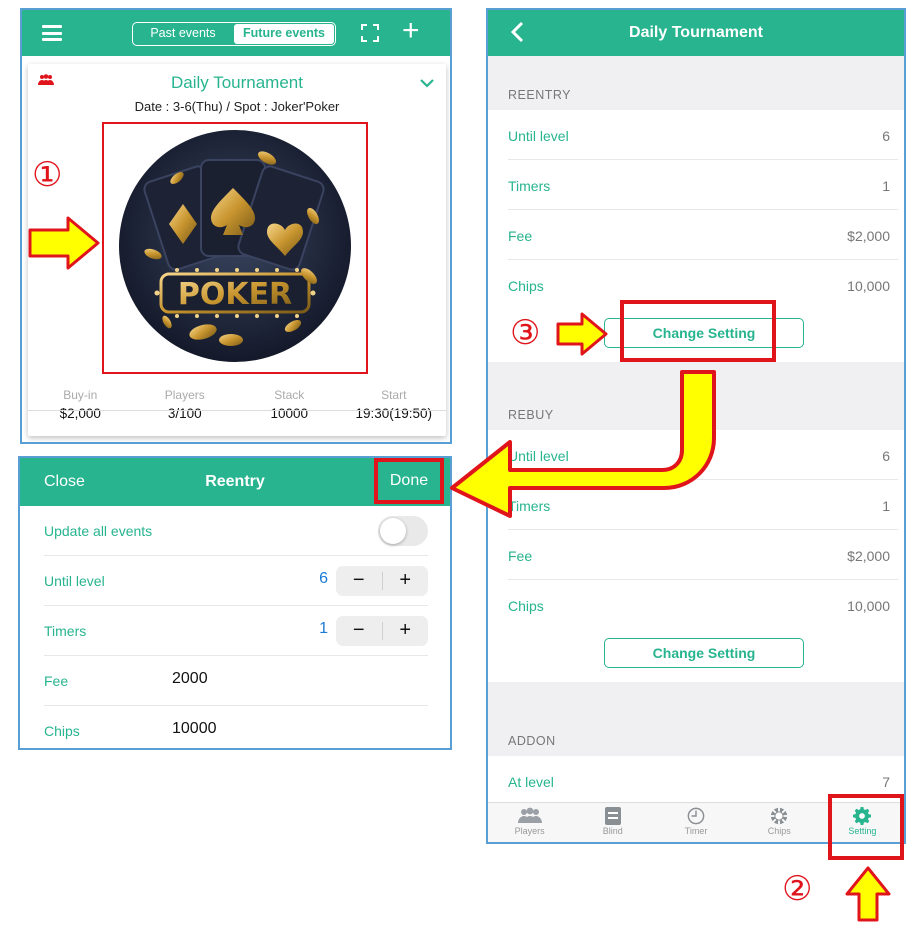 The image size is (907, 925). Describe the element at coordinates (406, 631) in the screenshot. I see `timers-plus-button: +` at that location.